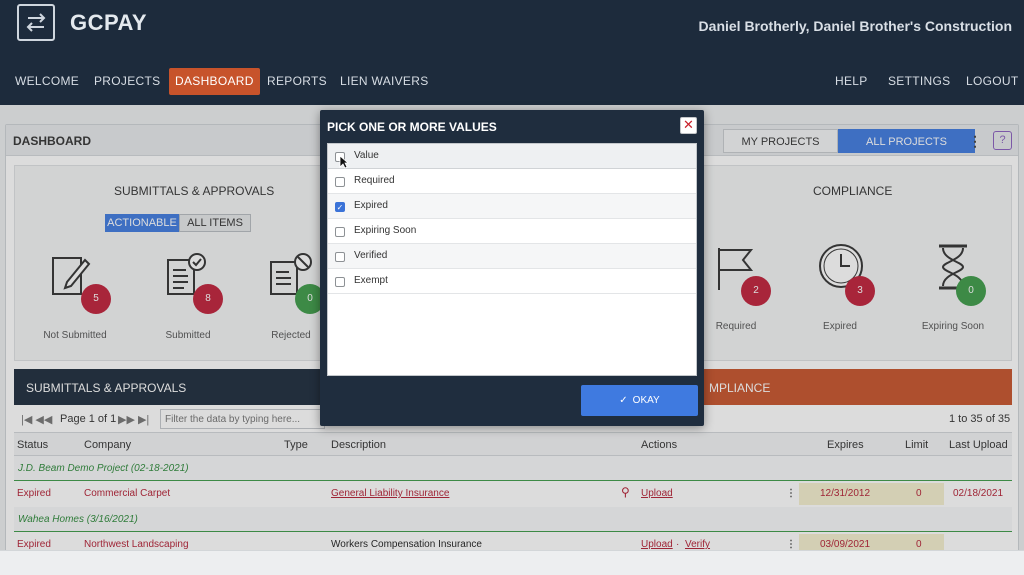 This screenshot has height=575, width=1024. Describe the element at coordinates (512, 156) in the screenshot. I see `select-all-row: Value` at that location.